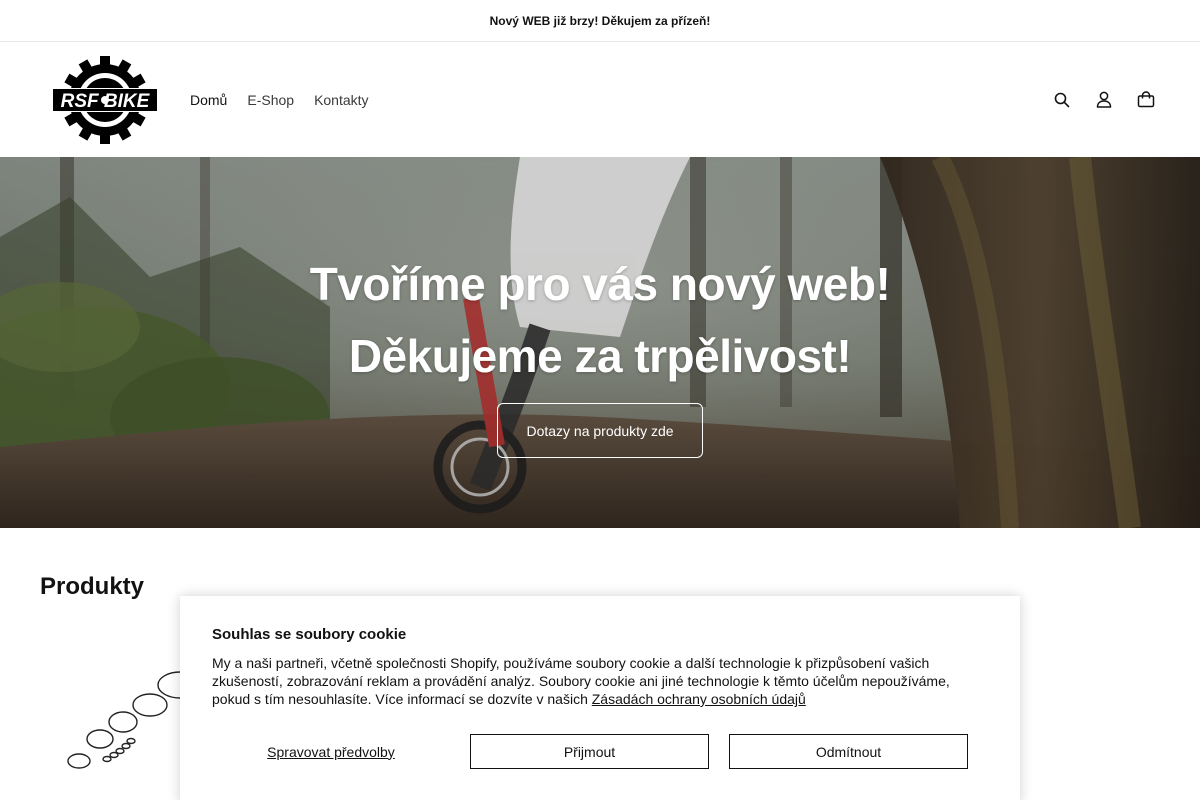 Image resolution: width=1200 pixels, height=800 pixels. What do you see at coordinates (600, 356) in the screenshot?
I see `hero-heading-line2: Děkujeme za trpělivost!` at bounding box center [600, 356].